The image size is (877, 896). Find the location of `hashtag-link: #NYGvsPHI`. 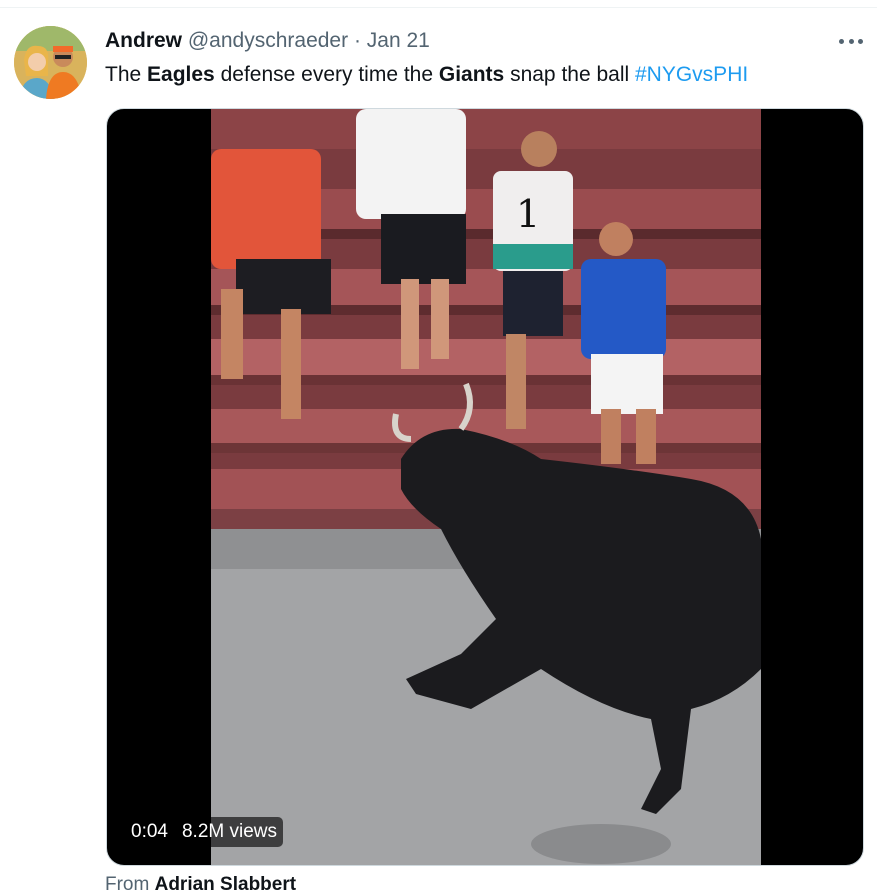

hashtag-link: #NYGvsPHI is located at coordinates (691, 74).